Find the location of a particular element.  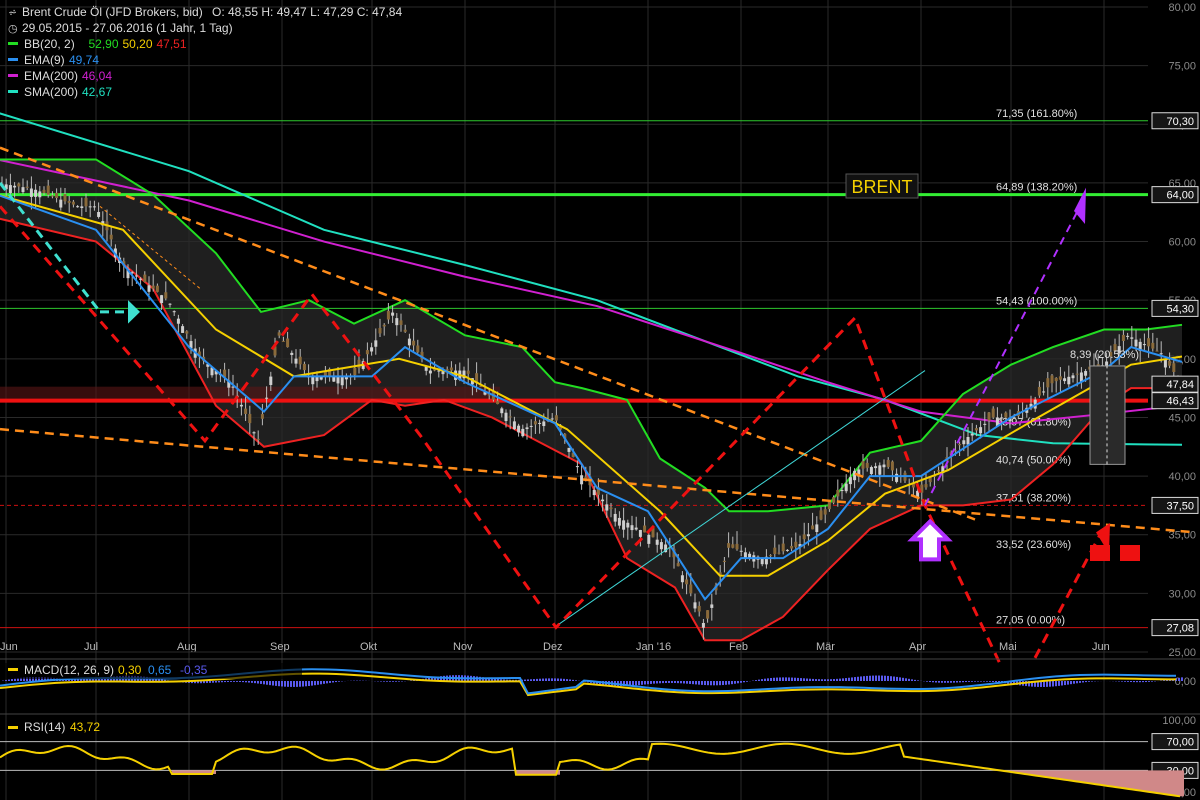

red-block is located at coordinates (1130, 553).